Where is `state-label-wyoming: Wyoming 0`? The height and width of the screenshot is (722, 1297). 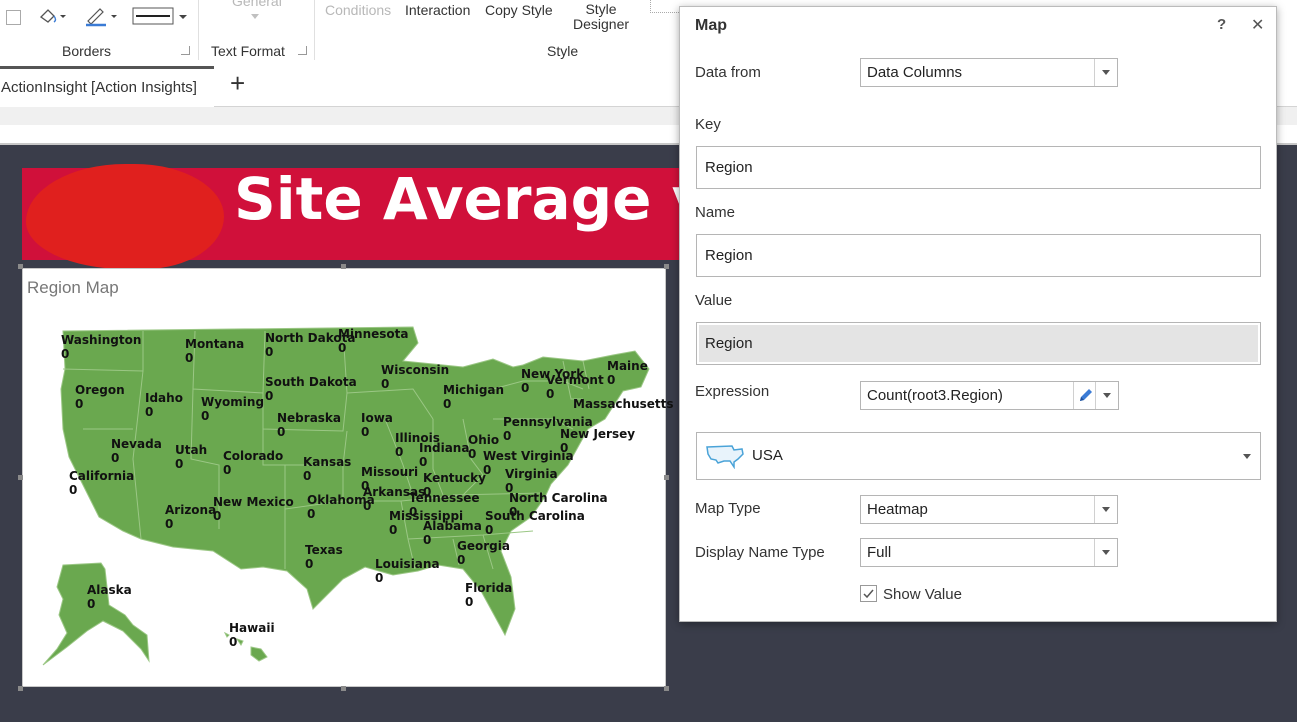
state-label-wyoming: Wyoming 0 is located at coordinates (232, 409).